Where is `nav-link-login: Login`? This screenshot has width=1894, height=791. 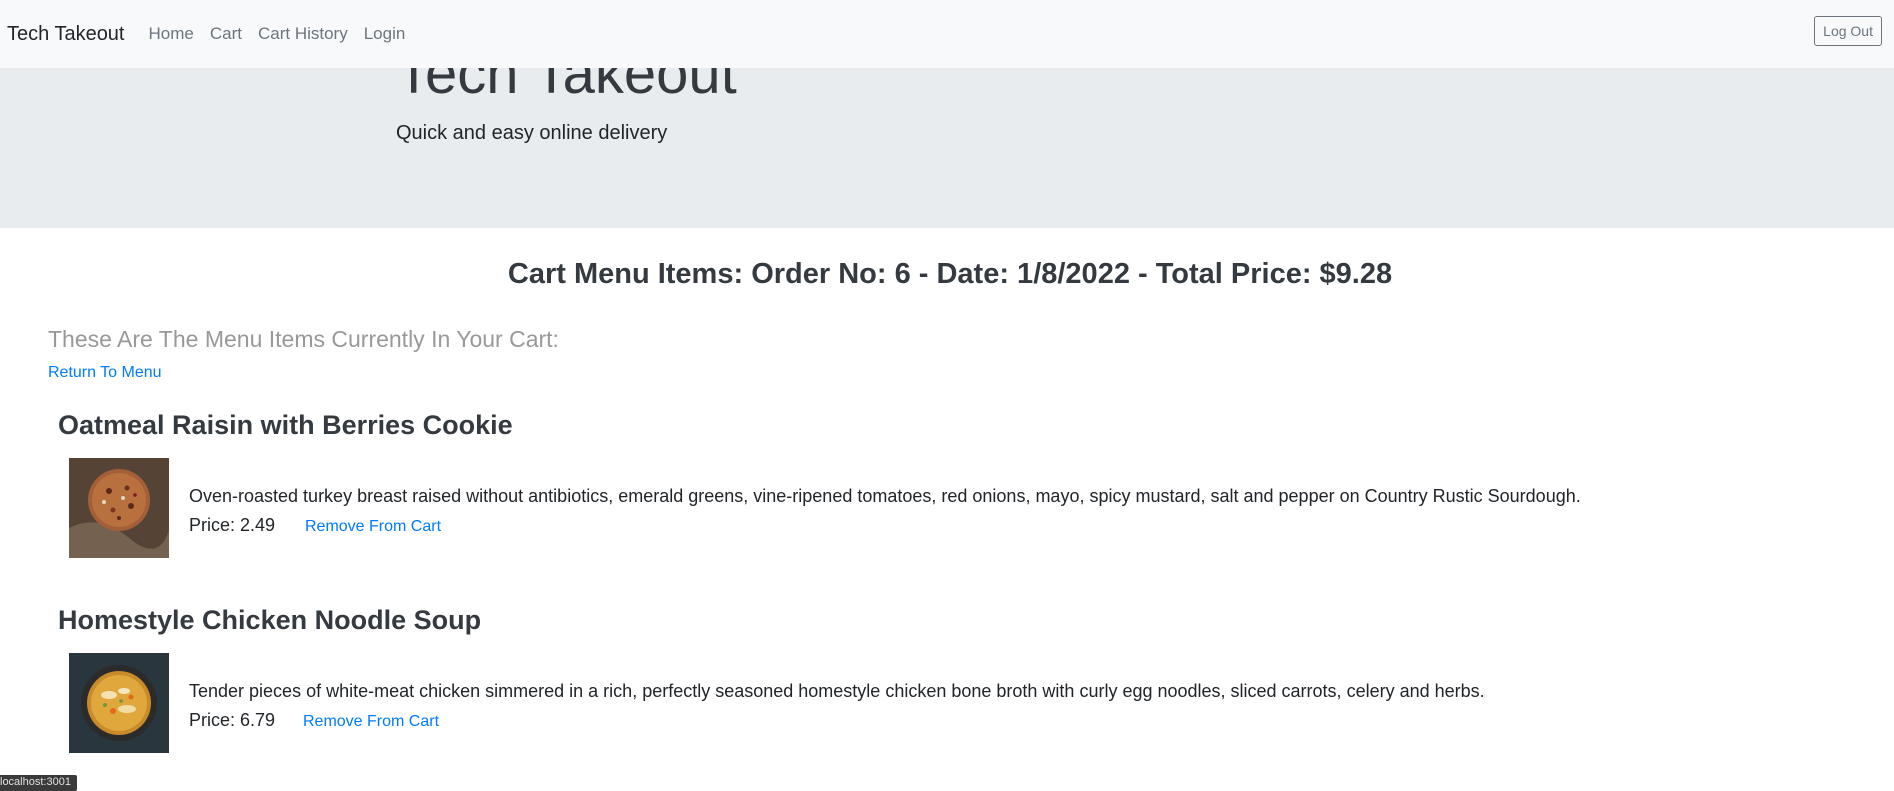
nav-link-login: Login is located at coordinates (385, 34).